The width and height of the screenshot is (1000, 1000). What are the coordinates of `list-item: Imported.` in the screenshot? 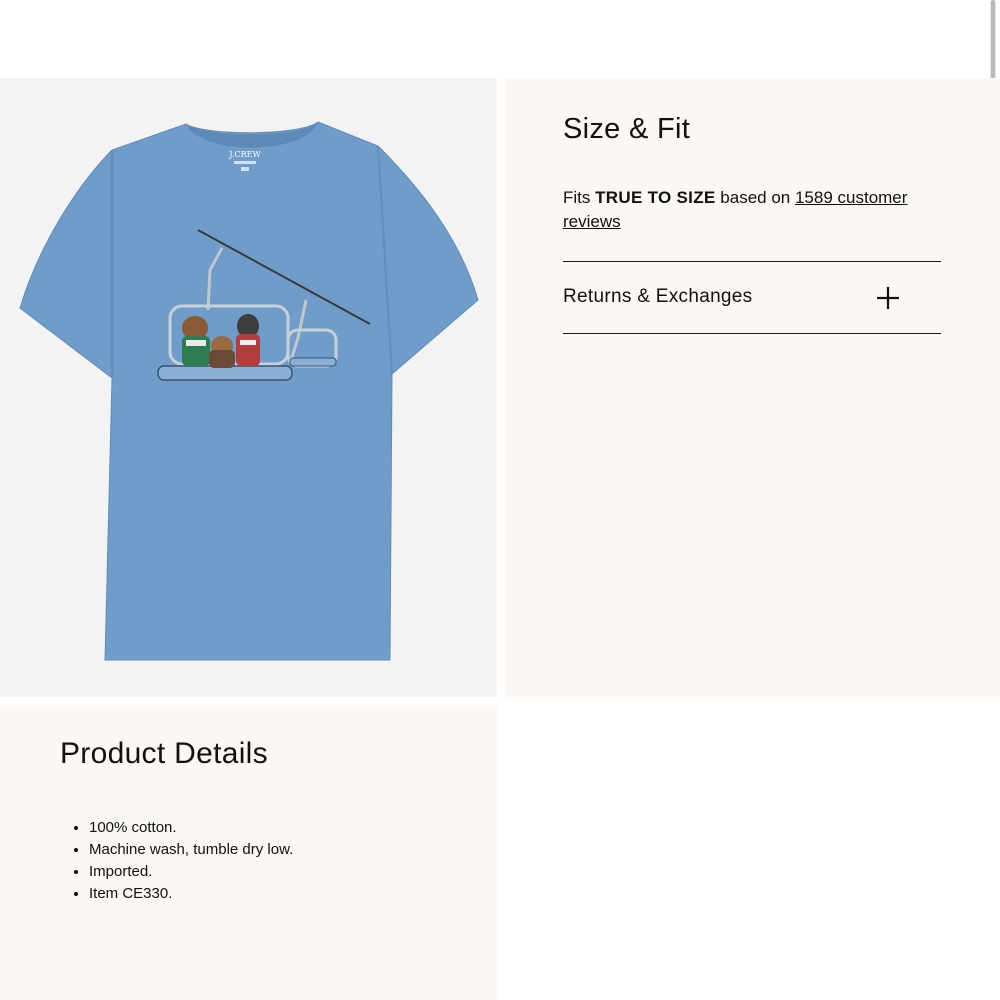 It's located at (191, 872).